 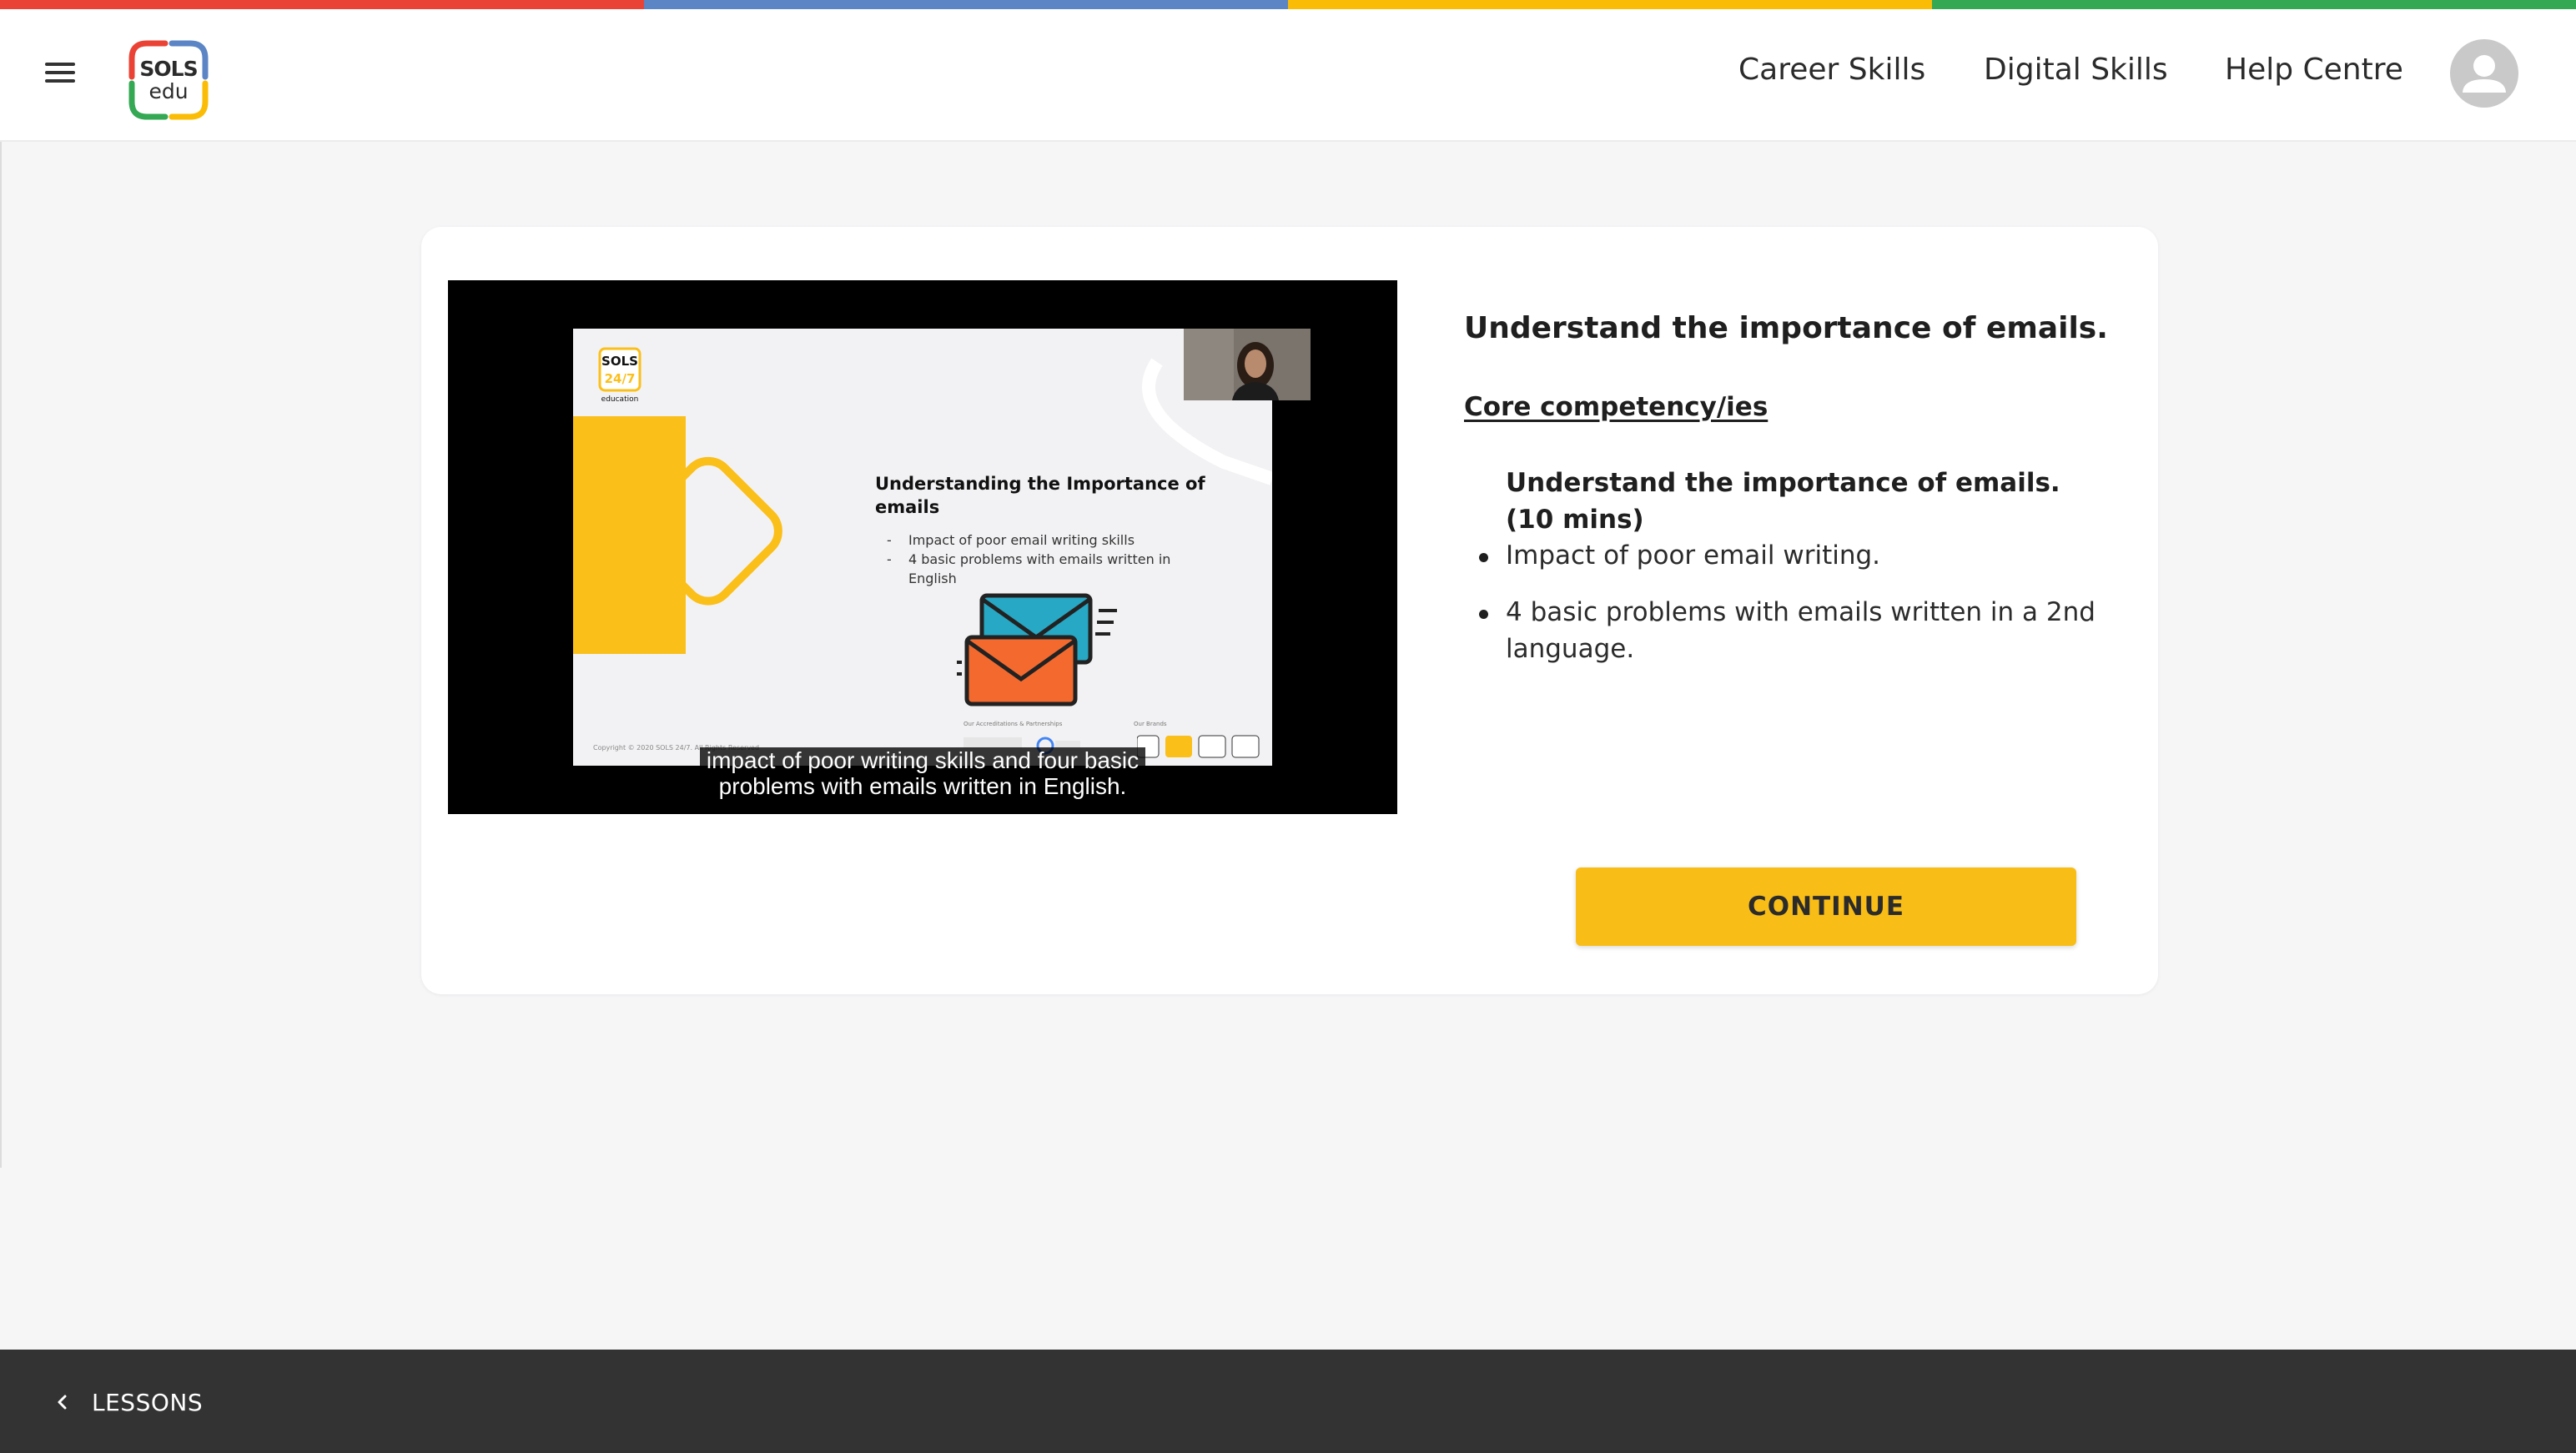 What do you see at coordinates (322, 4) in the screenshot?
I see `strip-red` at bounding box center [322, 4].